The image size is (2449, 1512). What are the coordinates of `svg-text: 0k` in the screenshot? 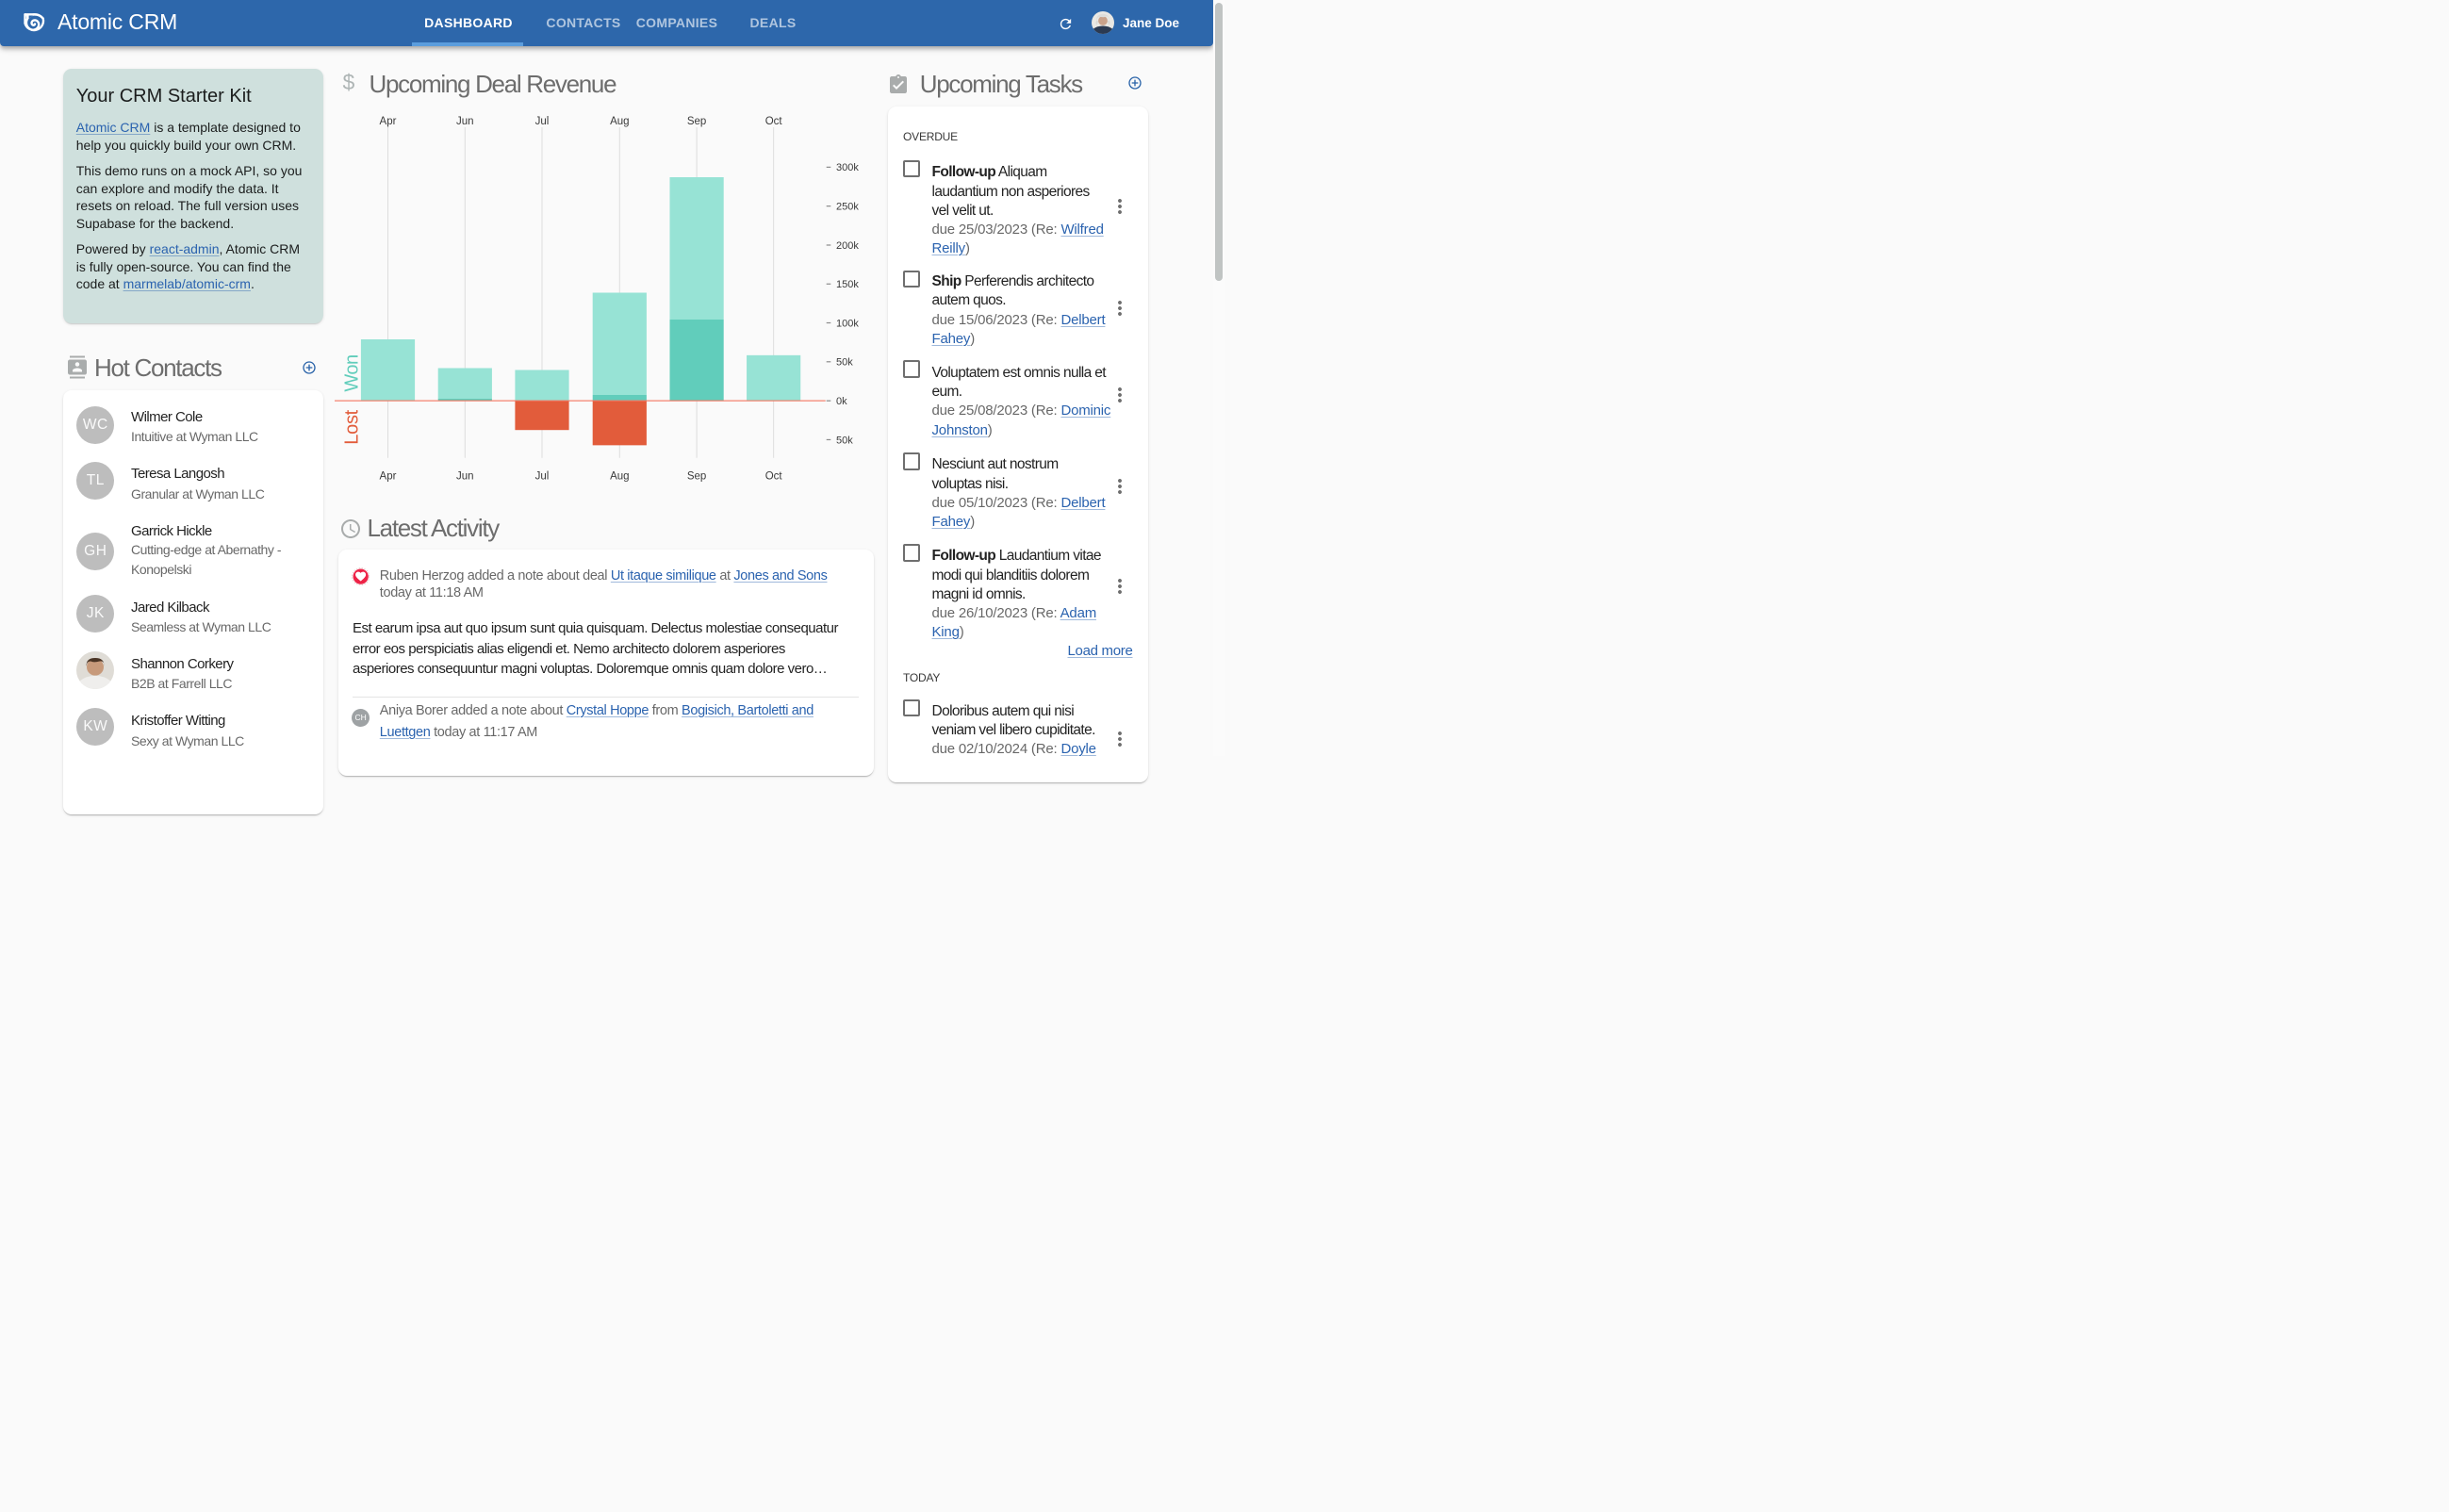 It's located at (841, 402).